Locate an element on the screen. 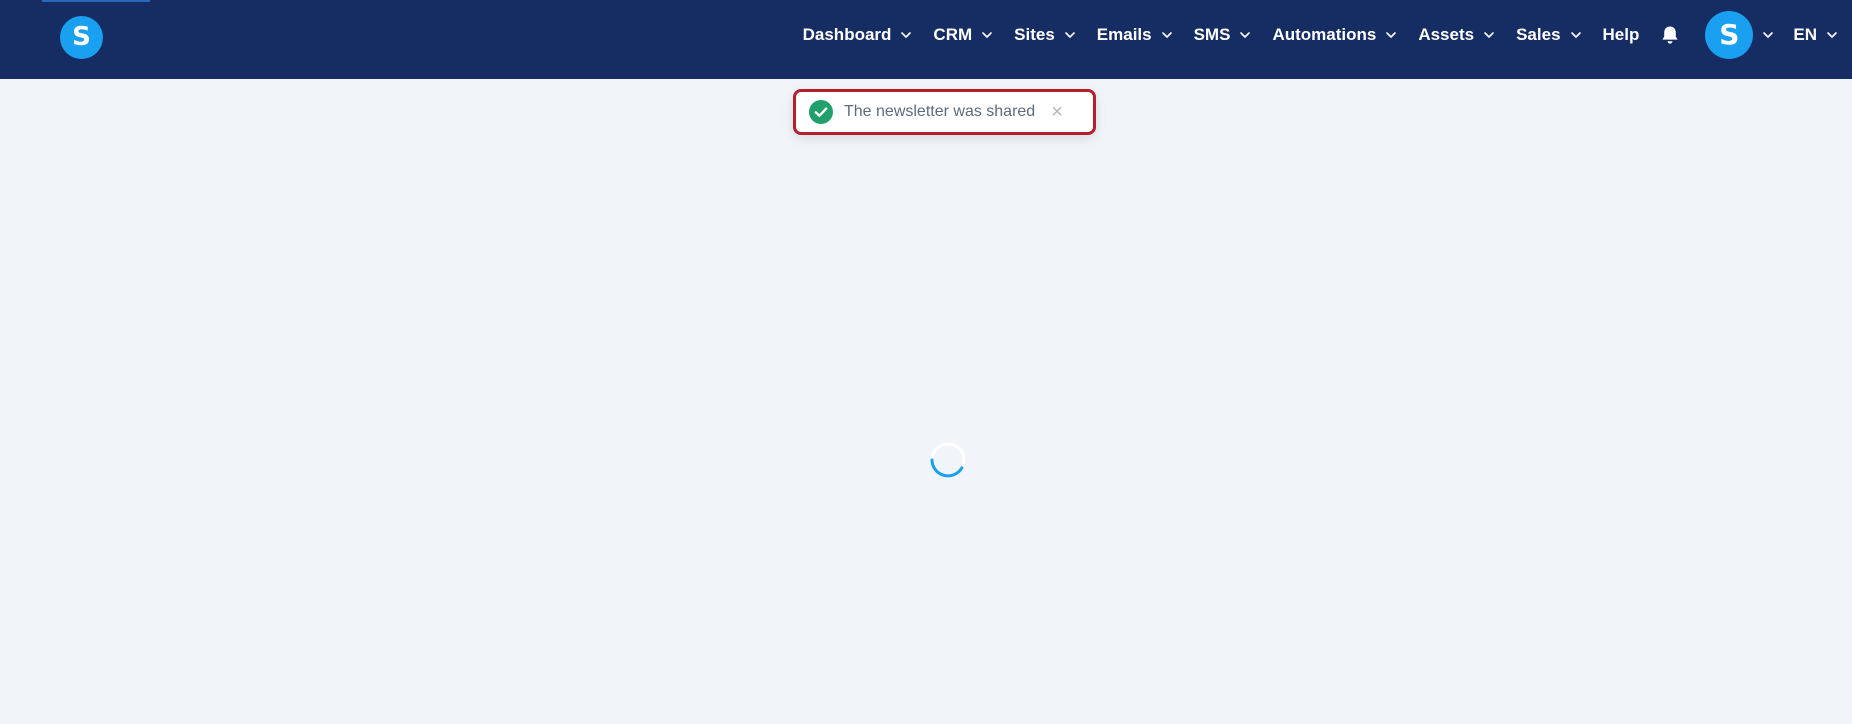 The height and width of the screenshot is (724, 1852). check-circle-icon is located at coordinates (821, 112).